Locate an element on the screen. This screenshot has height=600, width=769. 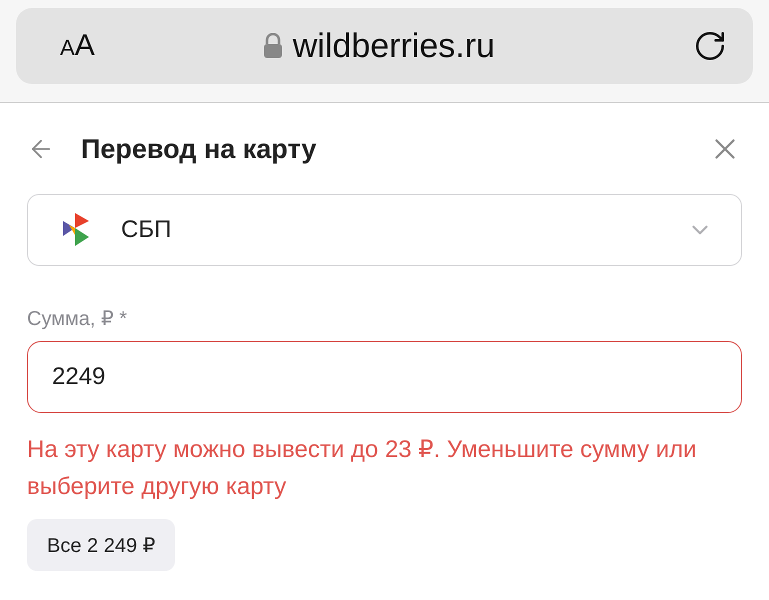
select-value: СБП is located at coordinates (146, 230).